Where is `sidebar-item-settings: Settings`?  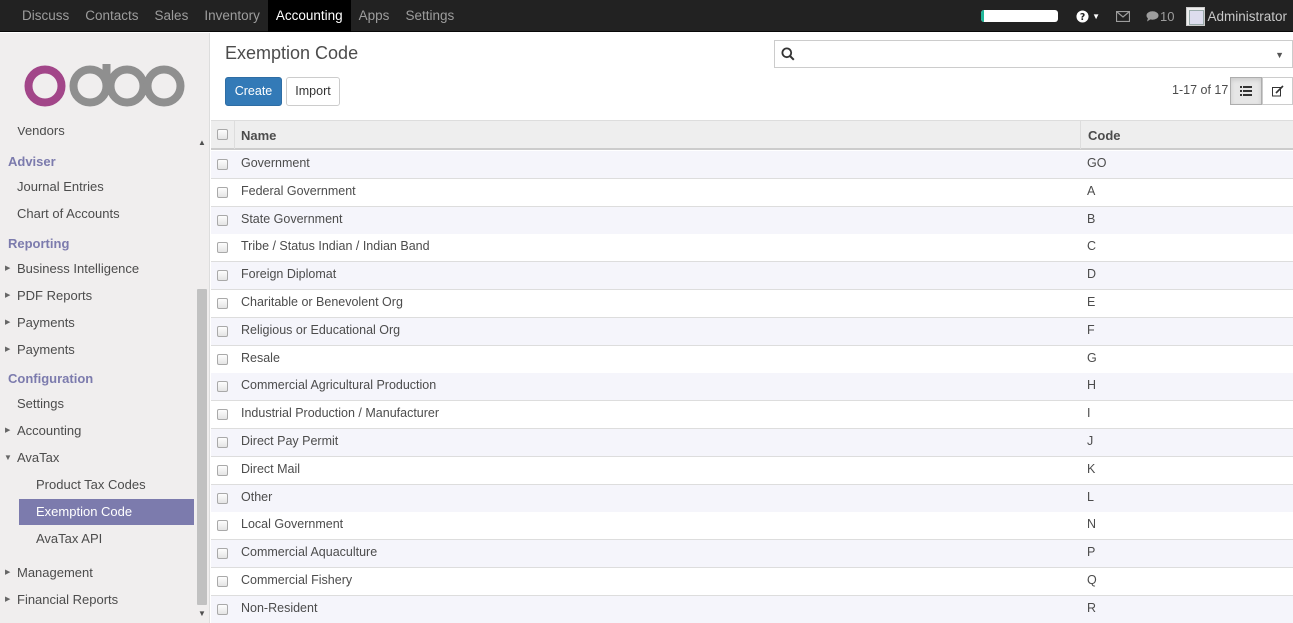
sidebar-item-settings: Settings is located at coordinates (97, 404).